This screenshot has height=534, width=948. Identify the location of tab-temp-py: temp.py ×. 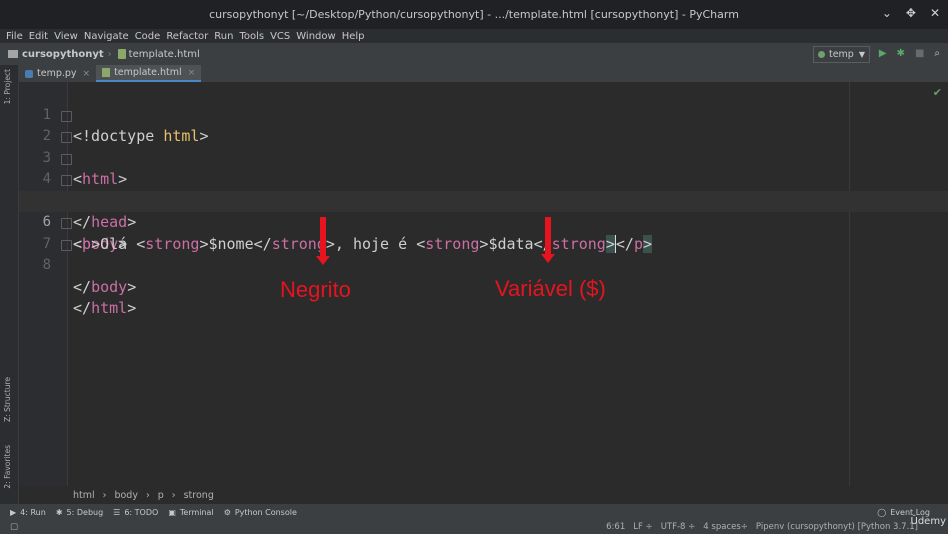
(57, 73).